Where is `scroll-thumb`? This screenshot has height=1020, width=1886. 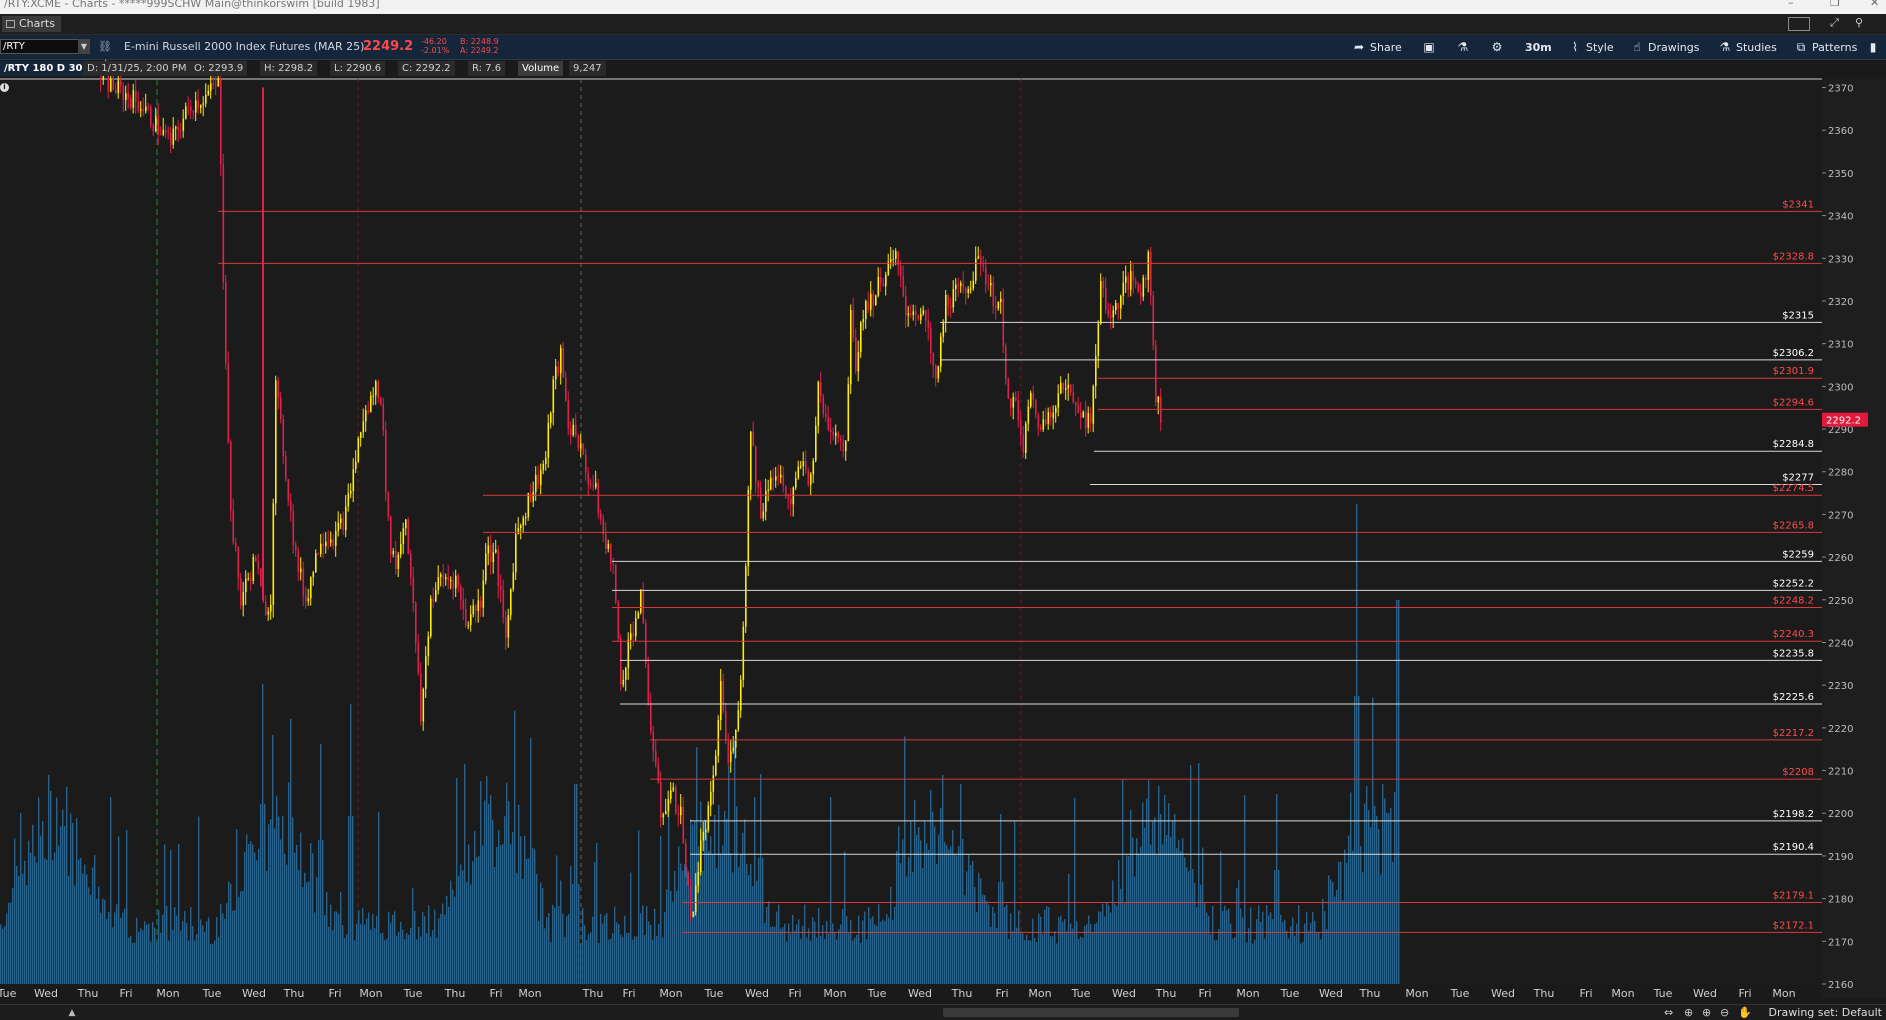 scroll-thumb is located at coordinates (1091, 1012).